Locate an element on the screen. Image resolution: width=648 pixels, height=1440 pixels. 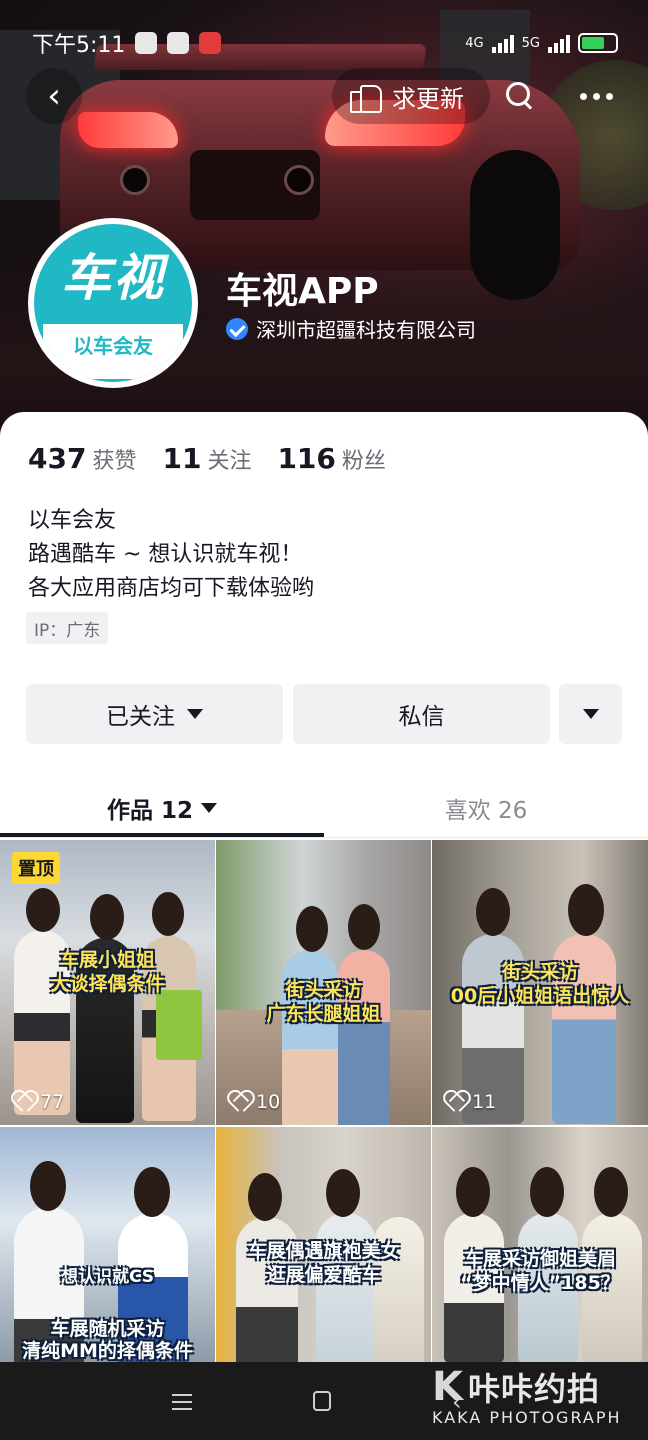
more-button is located at coordinates (596, 96).